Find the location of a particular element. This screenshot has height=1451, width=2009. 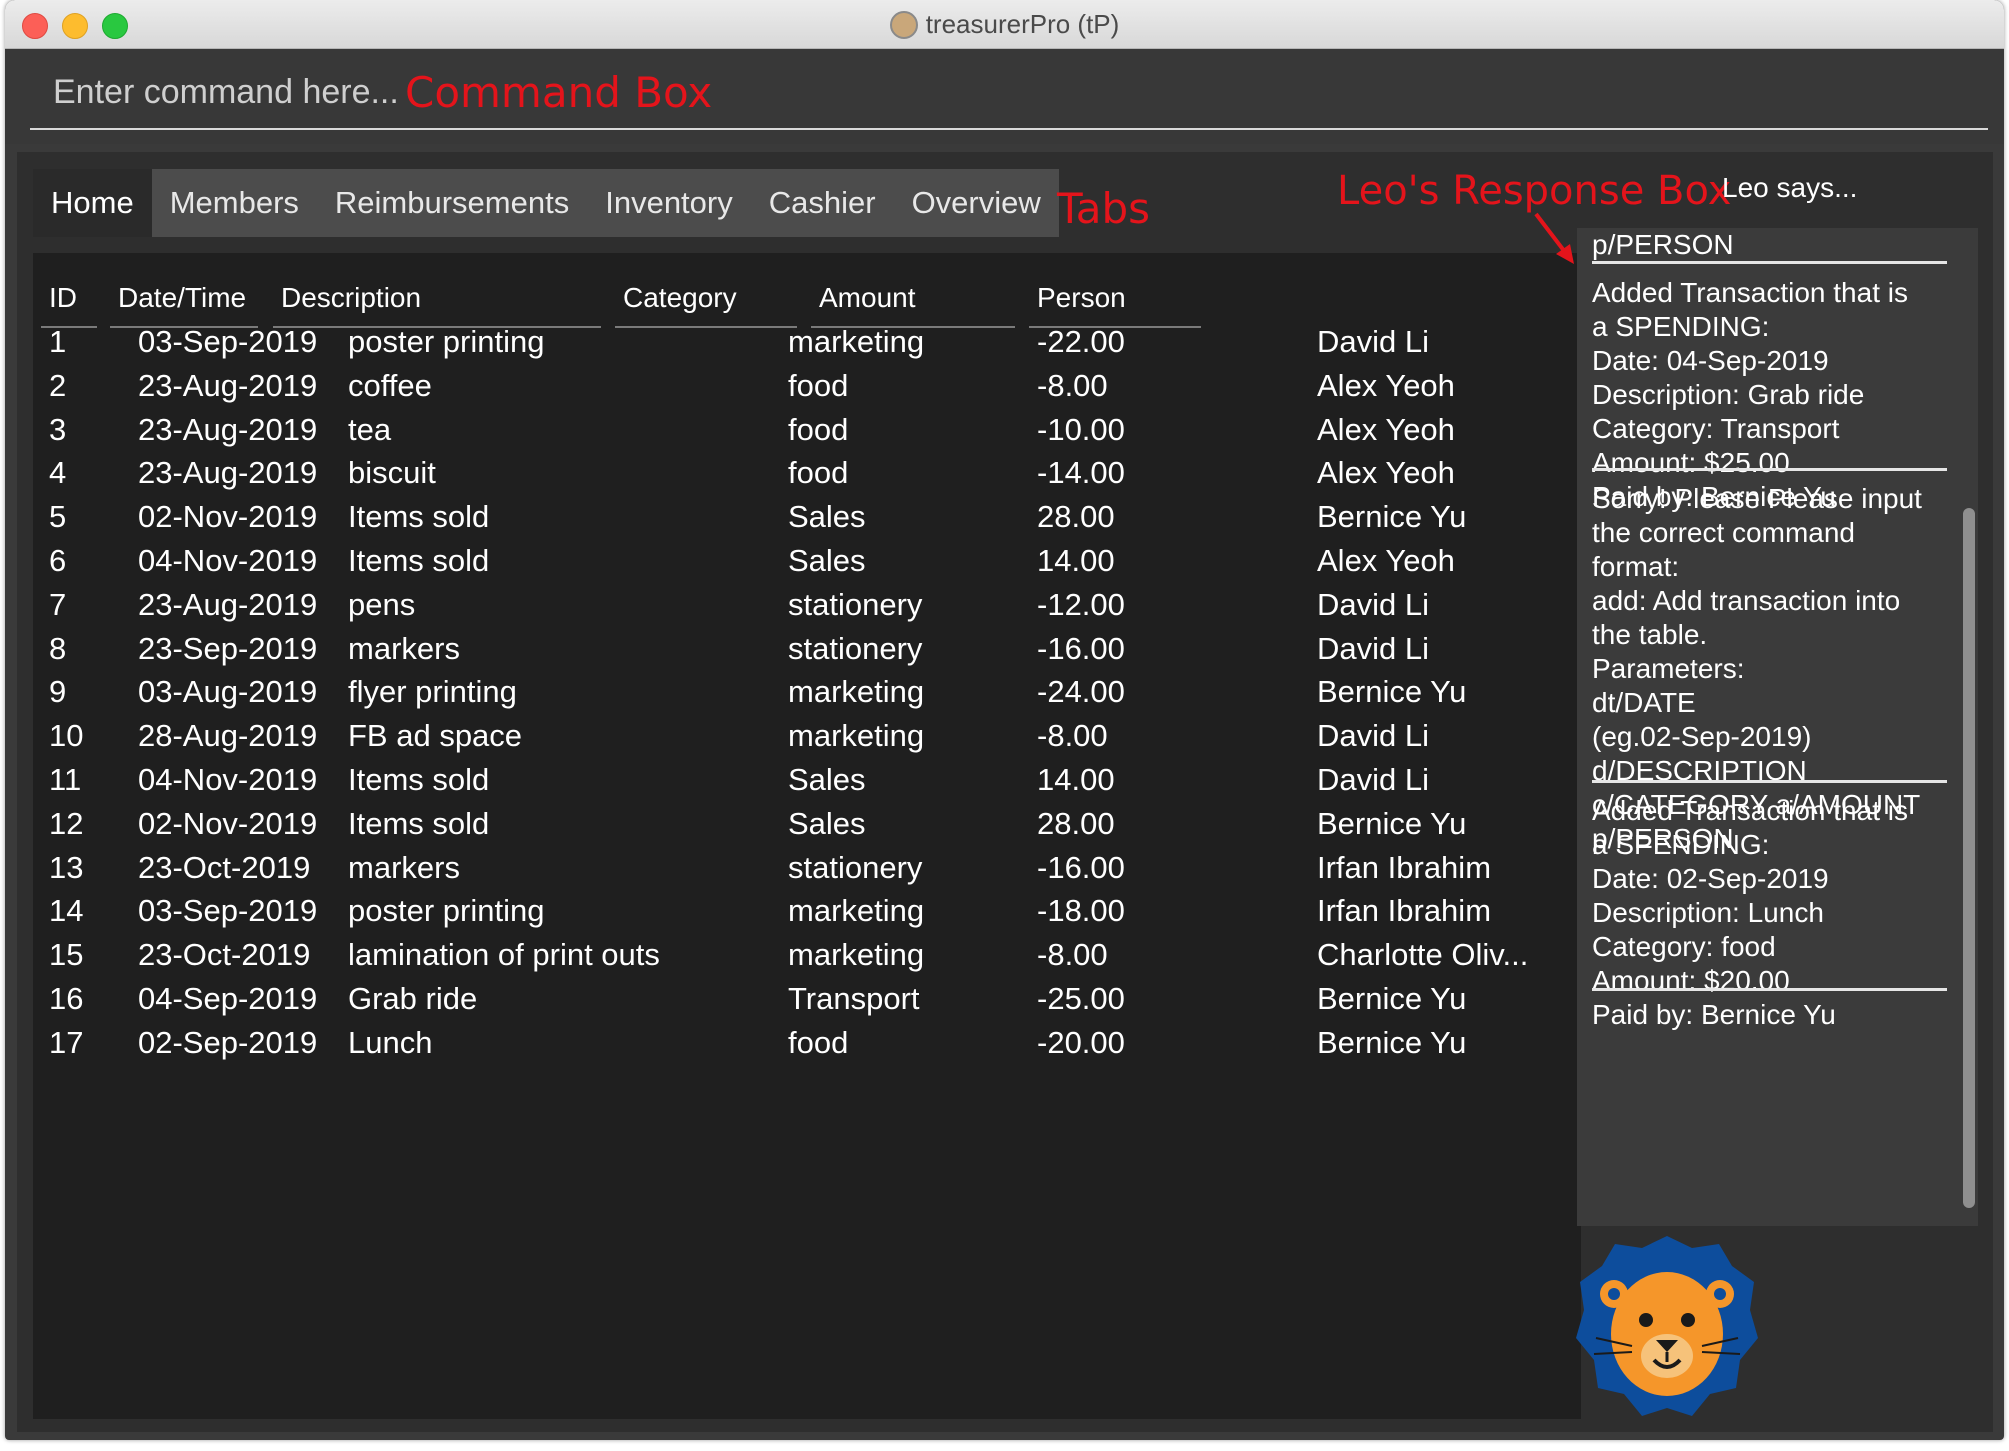

cell-id: 5 is located at coordinates (58, 517).